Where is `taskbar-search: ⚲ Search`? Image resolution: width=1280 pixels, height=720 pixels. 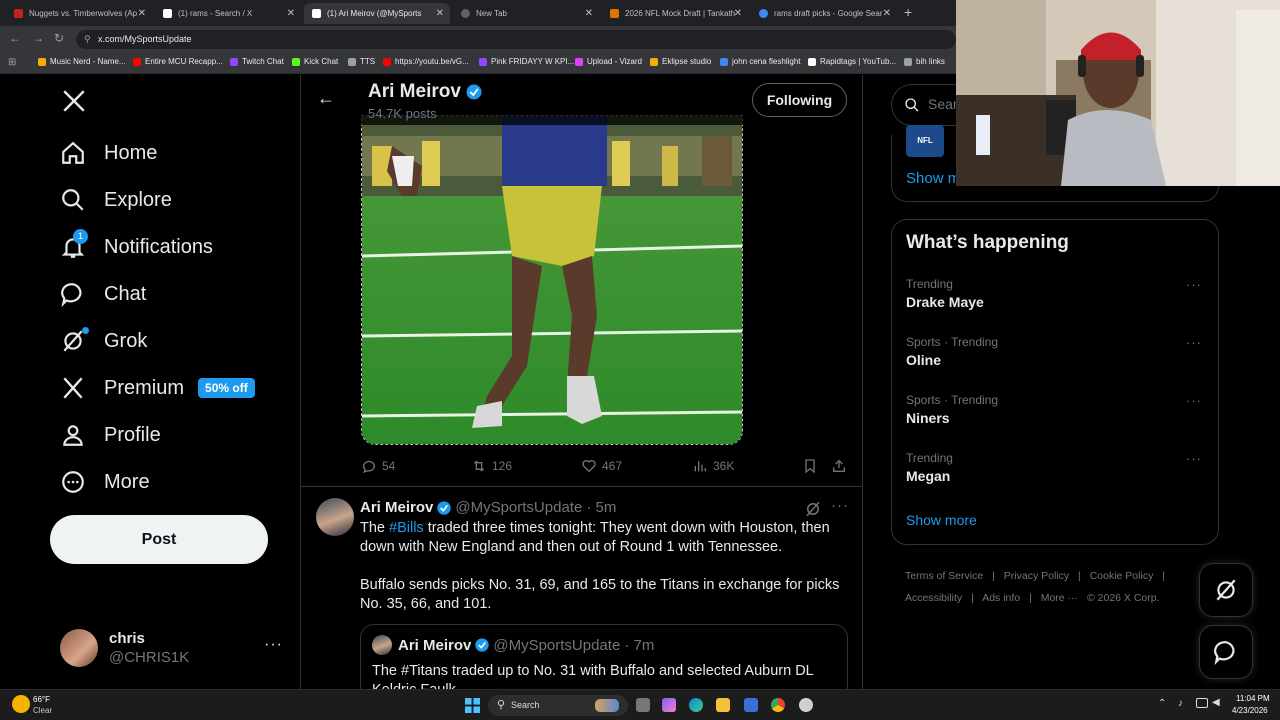
taskbar-search: ⚲ Search is located at coordinates (558, 705).